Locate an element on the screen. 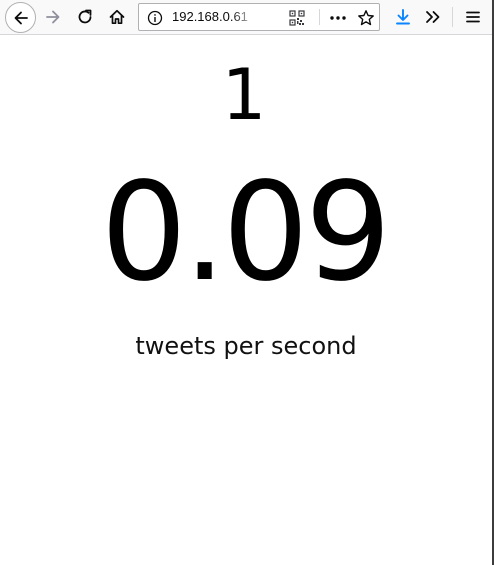 The image size is (494, 565). overflow-icon is located at coordinates (433, 17).